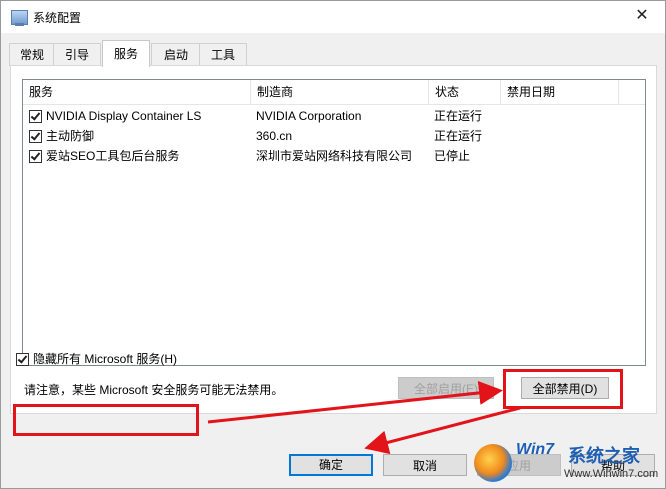  What do you see at coordinates (611, 474) in the screenshot?
I see `watermark-url: Www.Winwin7.com` at bounding box center [611, 474].